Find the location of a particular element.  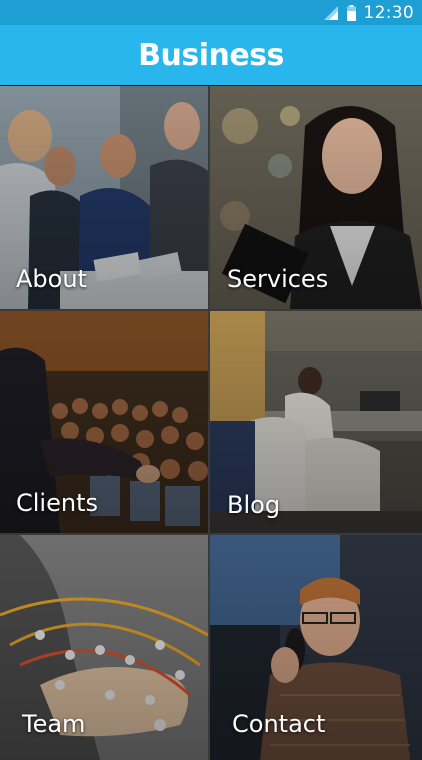

battery-icon is located at coordinates (351, 12).